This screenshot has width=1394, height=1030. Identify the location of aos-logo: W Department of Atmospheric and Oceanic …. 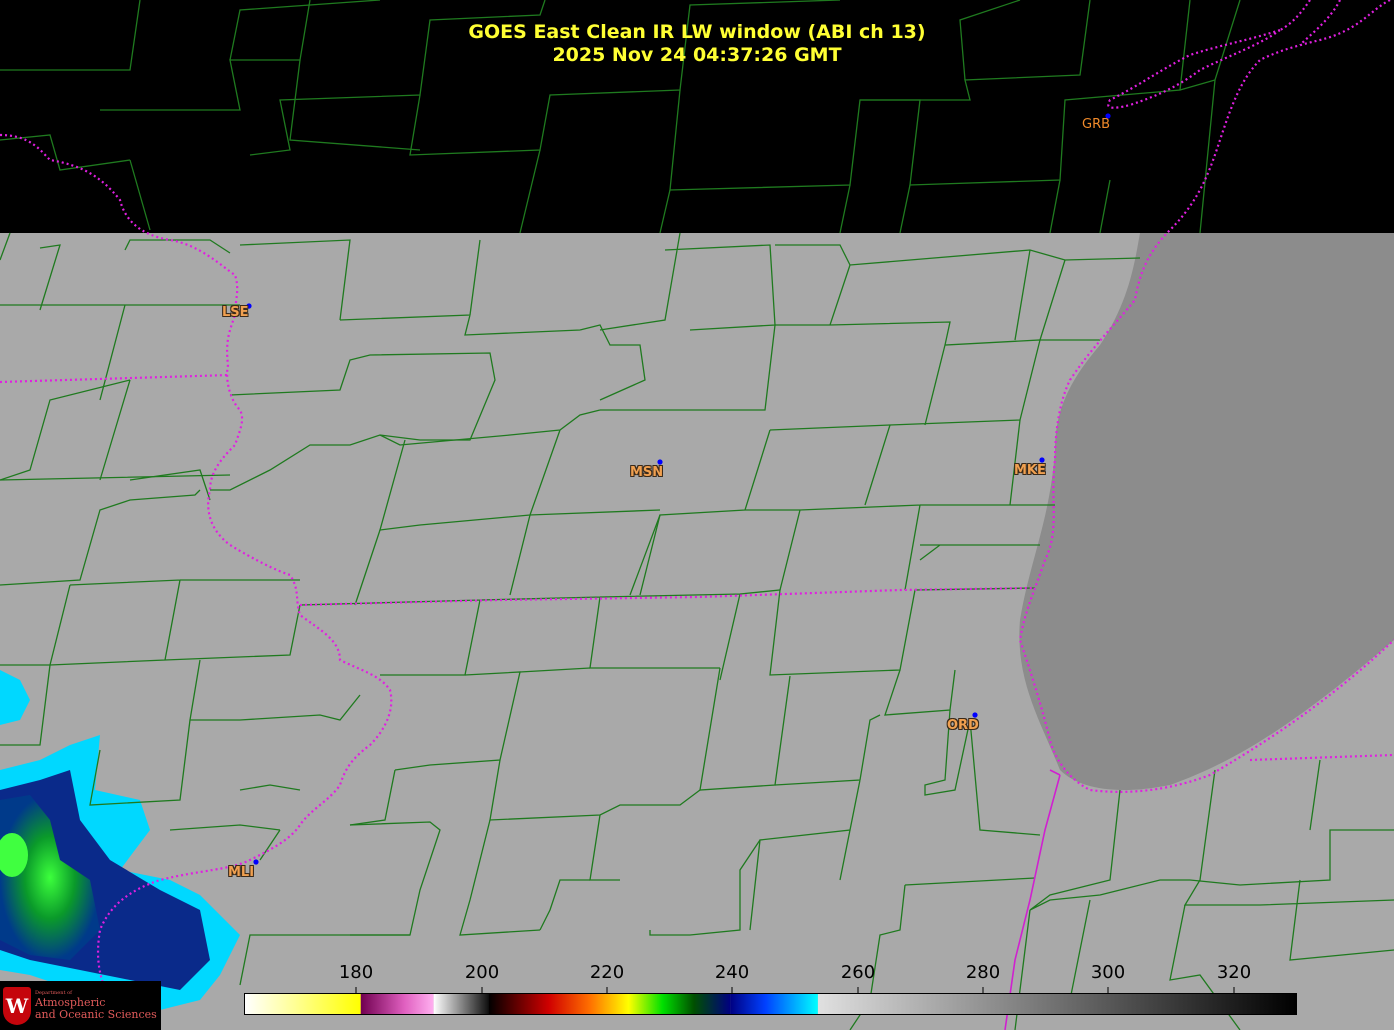
(80, 1005).